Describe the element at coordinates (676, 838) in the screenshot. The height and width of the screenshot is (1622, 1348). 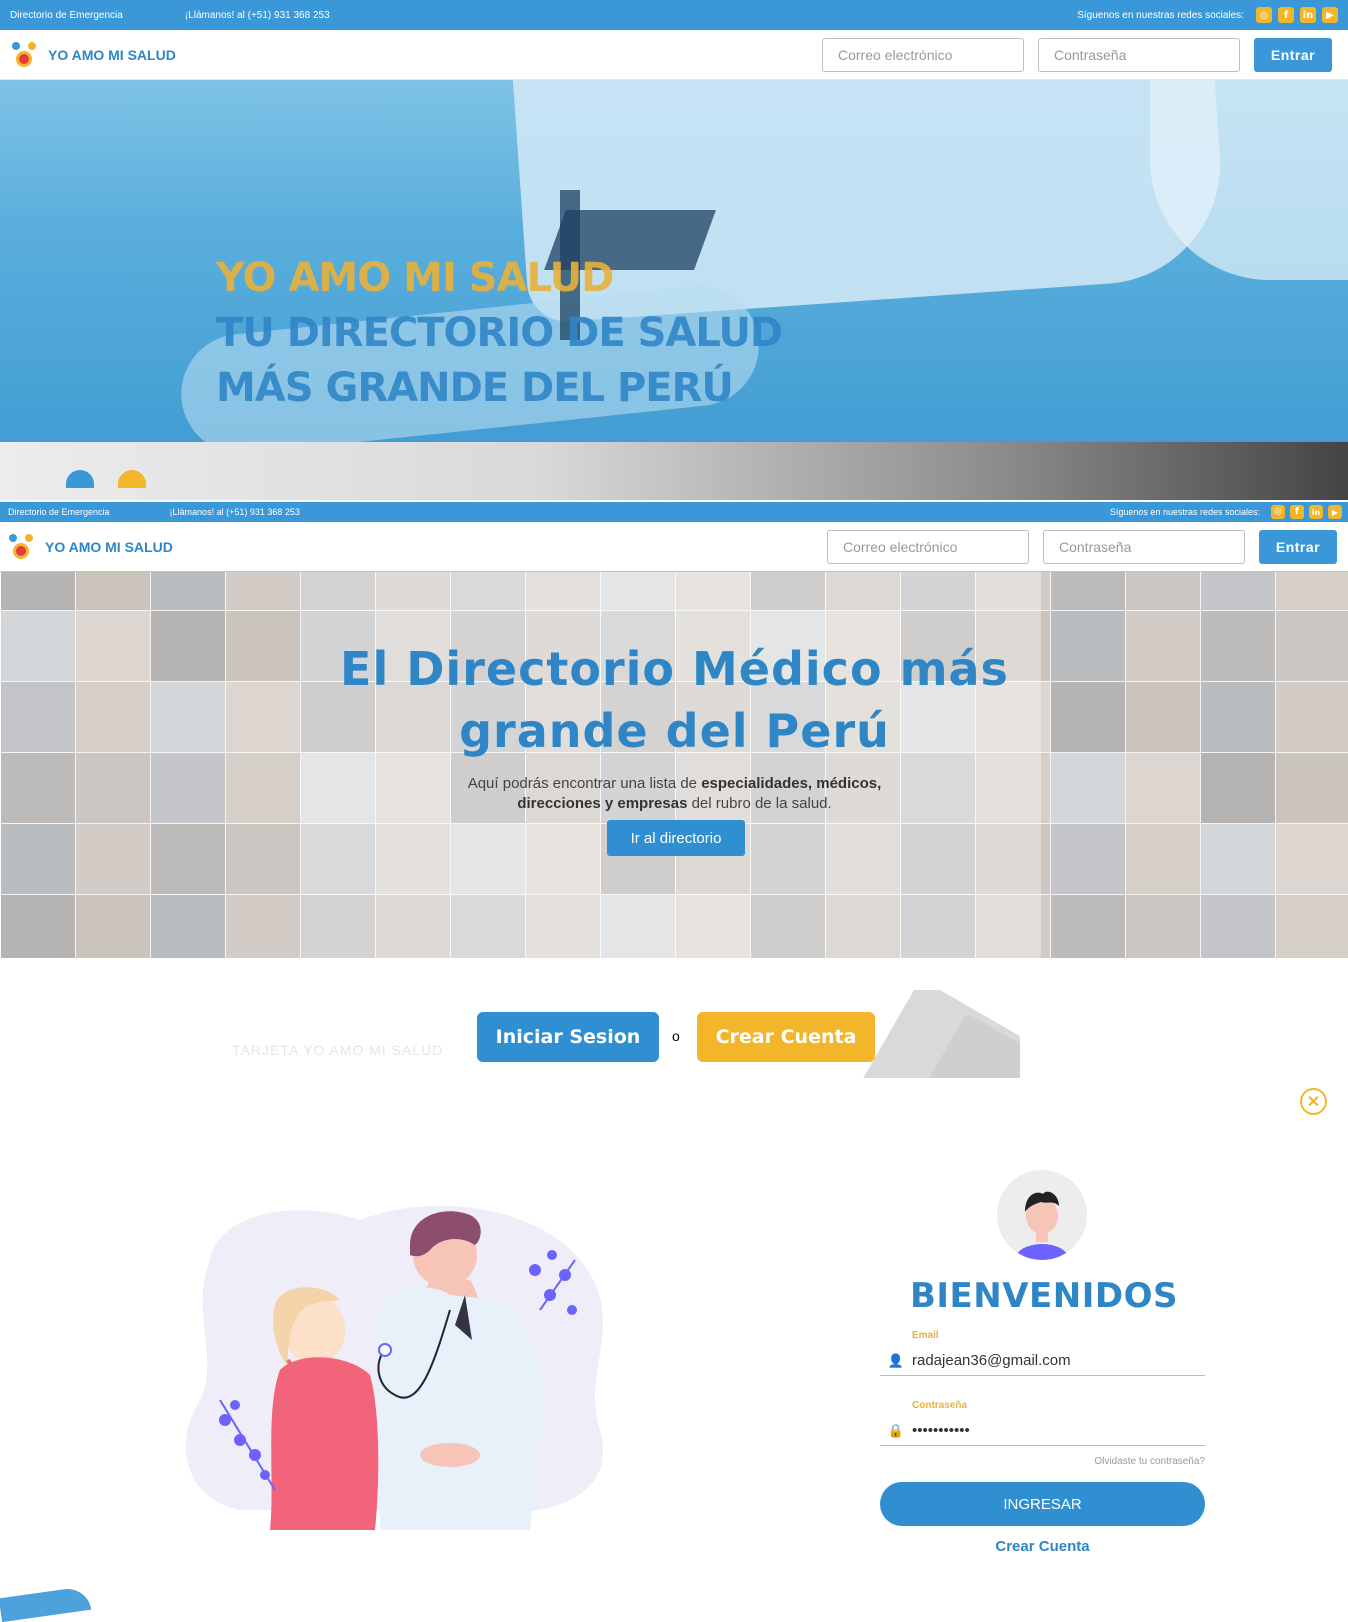
I see `go-directory-button: Ir al directorio` at that location.